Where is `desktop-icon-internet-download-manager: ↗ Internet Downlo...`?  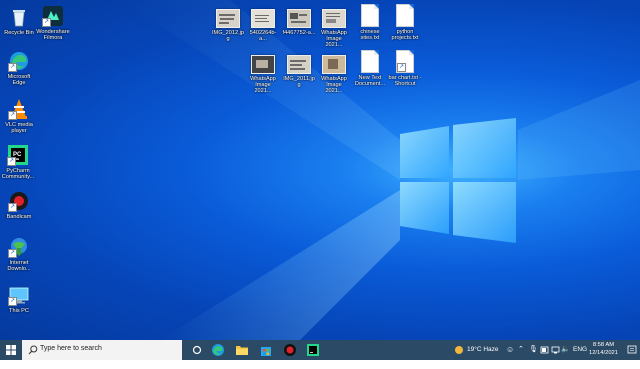
desktop-icon-internet-download-manager: ↗ Internet Downlo... is located at coordinates (19, 254).